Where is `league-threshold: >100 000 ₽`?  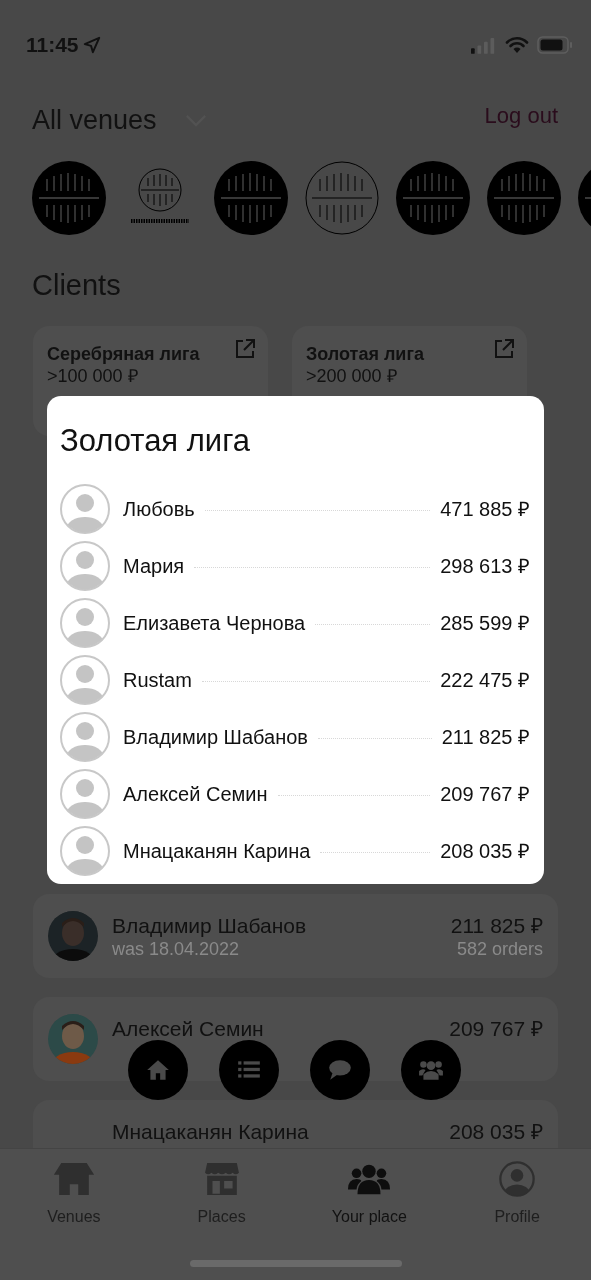
league-threshold: >100 000 ₽ is located at coordinates (92, 376).